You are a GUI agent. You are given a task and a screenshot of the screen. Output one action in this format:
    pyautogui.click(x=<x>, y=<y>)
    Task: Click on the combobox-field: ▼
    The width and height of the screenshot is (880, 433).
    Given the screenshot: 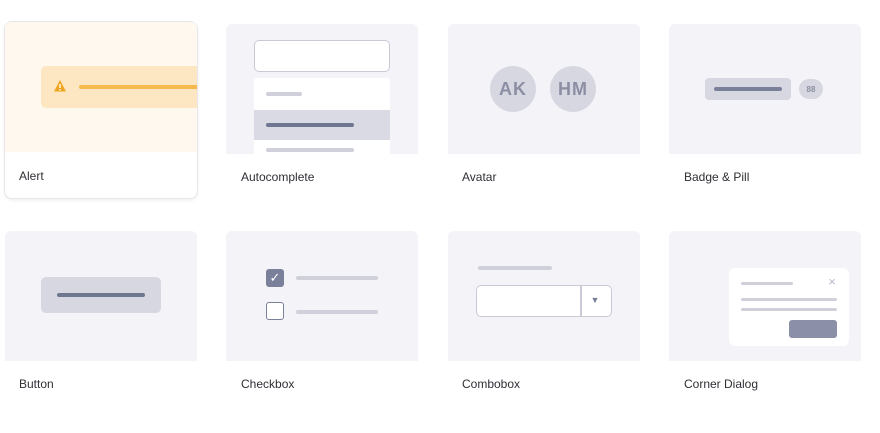 What is the action you would take?
    pyautogui.click(x=544, y=301)
    